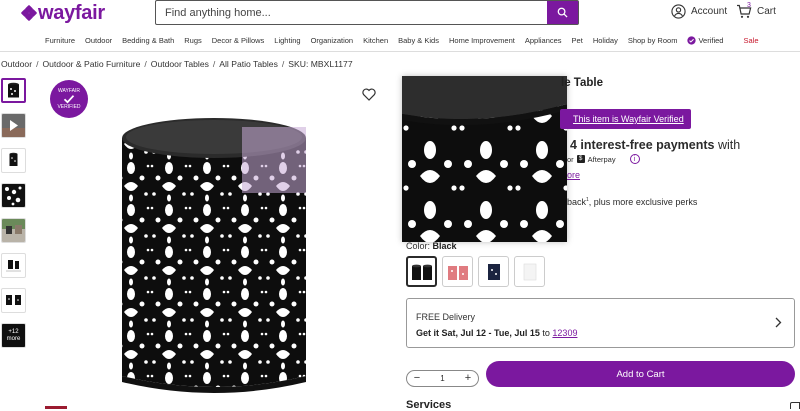 Image resolution: width=800 pixels, height=411 pixels. Describe the element at coordinates (287, 40) in the screenshot. I see `nav-item-lighting: Lighting` at that location.